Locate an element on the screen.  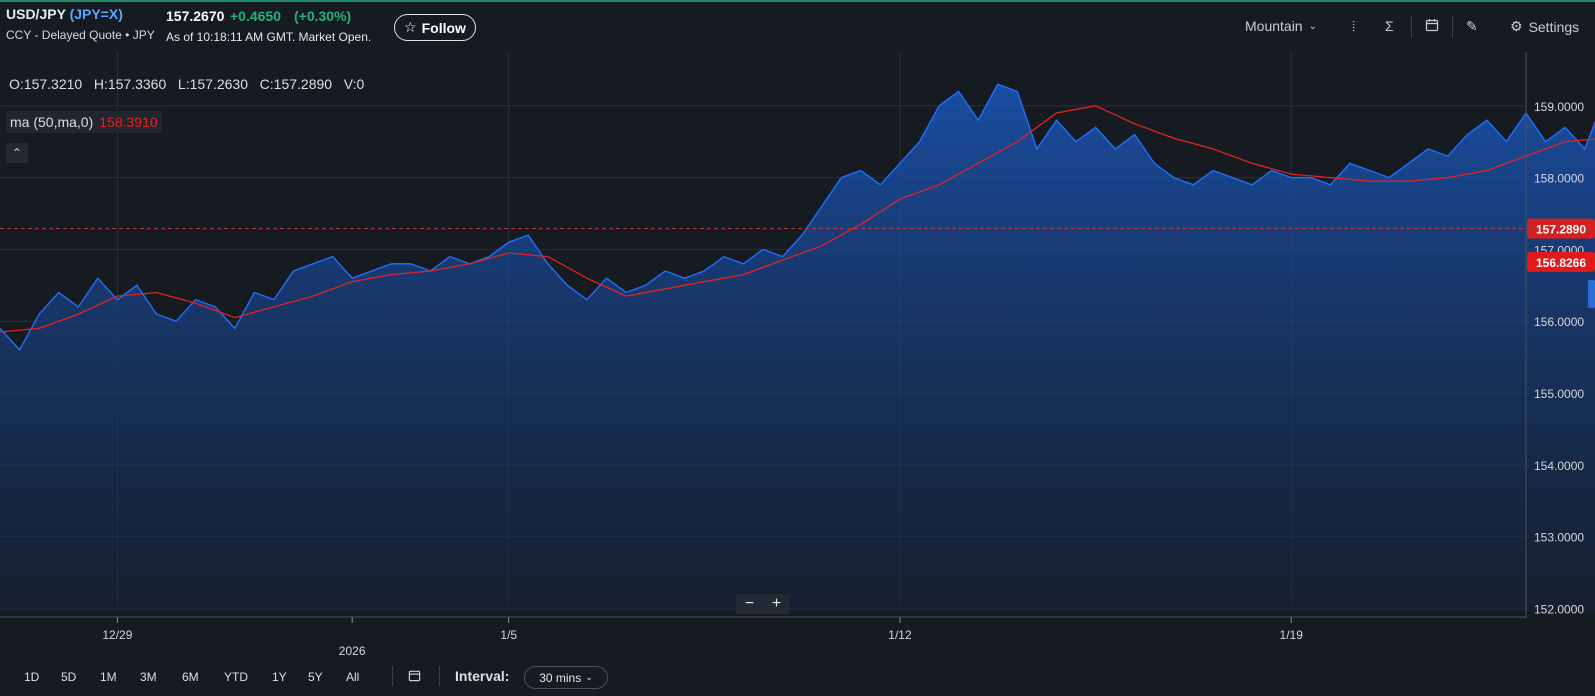
market-status: As of 10:18:11 AM GMT. Market Open. is located at coordinates (269, 37).